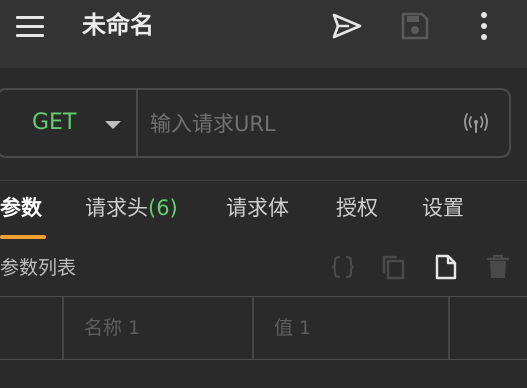 This screenshot has height=388, width=527. What do you see at coordinates (394, 267) in the screenshot?
I see `copy-icon` at bounding box center [394, 267].